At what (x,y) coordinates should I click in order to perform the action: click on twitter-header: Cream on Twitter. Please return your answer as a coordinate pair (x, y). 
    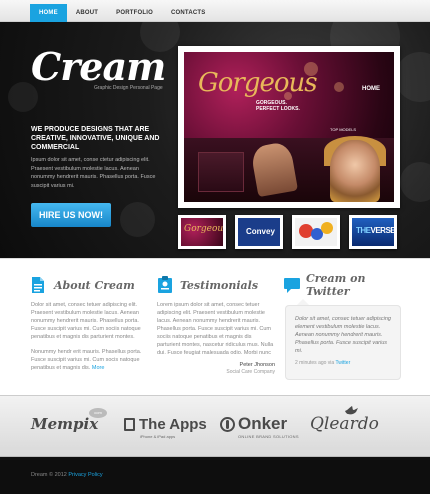
    Looking at the image, I should click on (343, 285).